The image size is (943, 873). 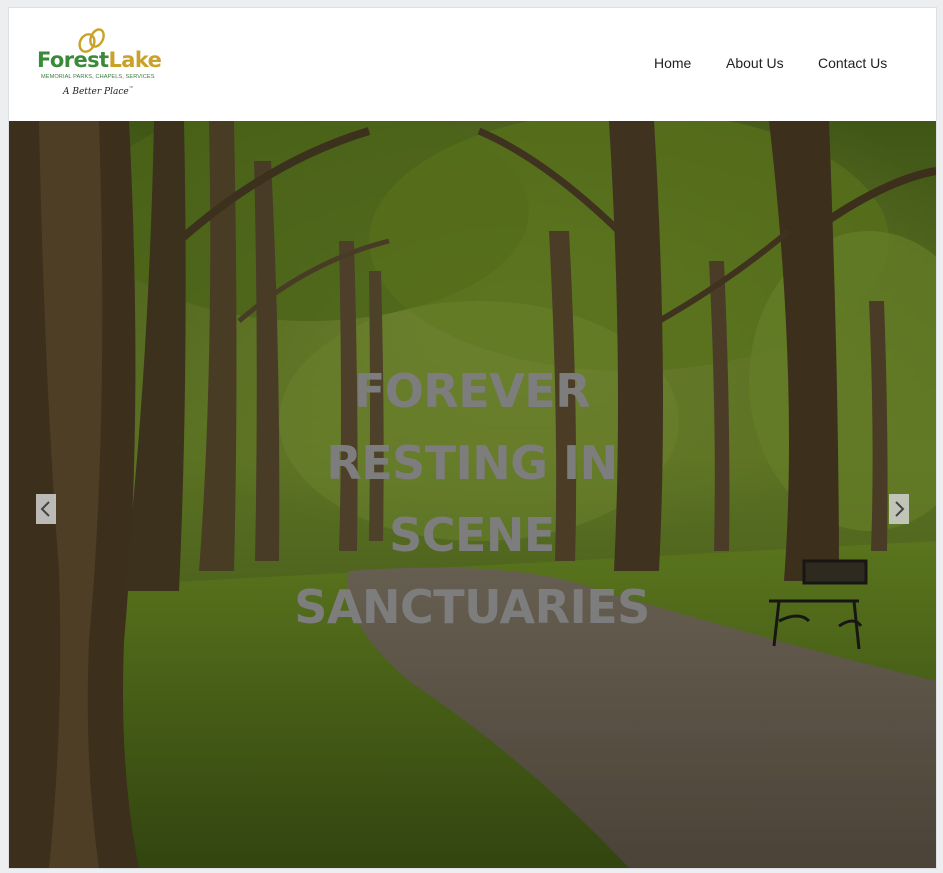 I want to click on logo-word-lake: Lake, so click(x=135, y=60).